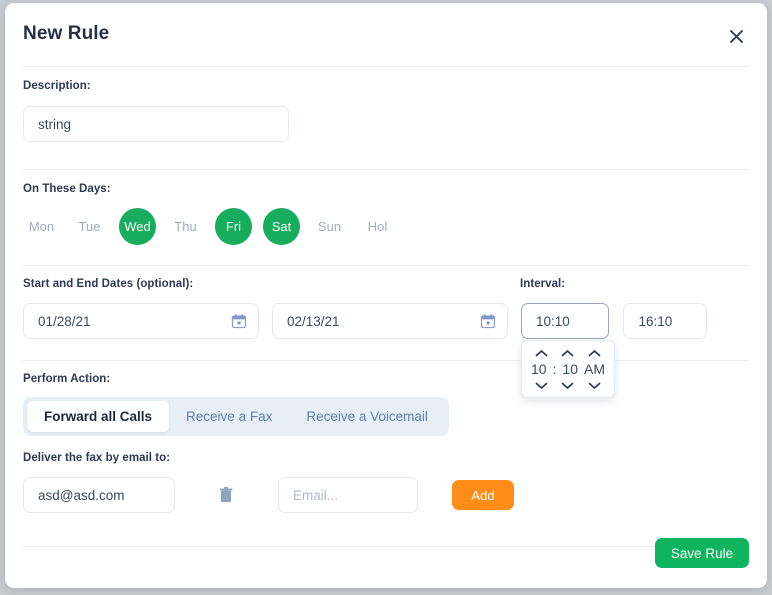  I want to click on time-picker-meridiem: AM, so click(594, 369).